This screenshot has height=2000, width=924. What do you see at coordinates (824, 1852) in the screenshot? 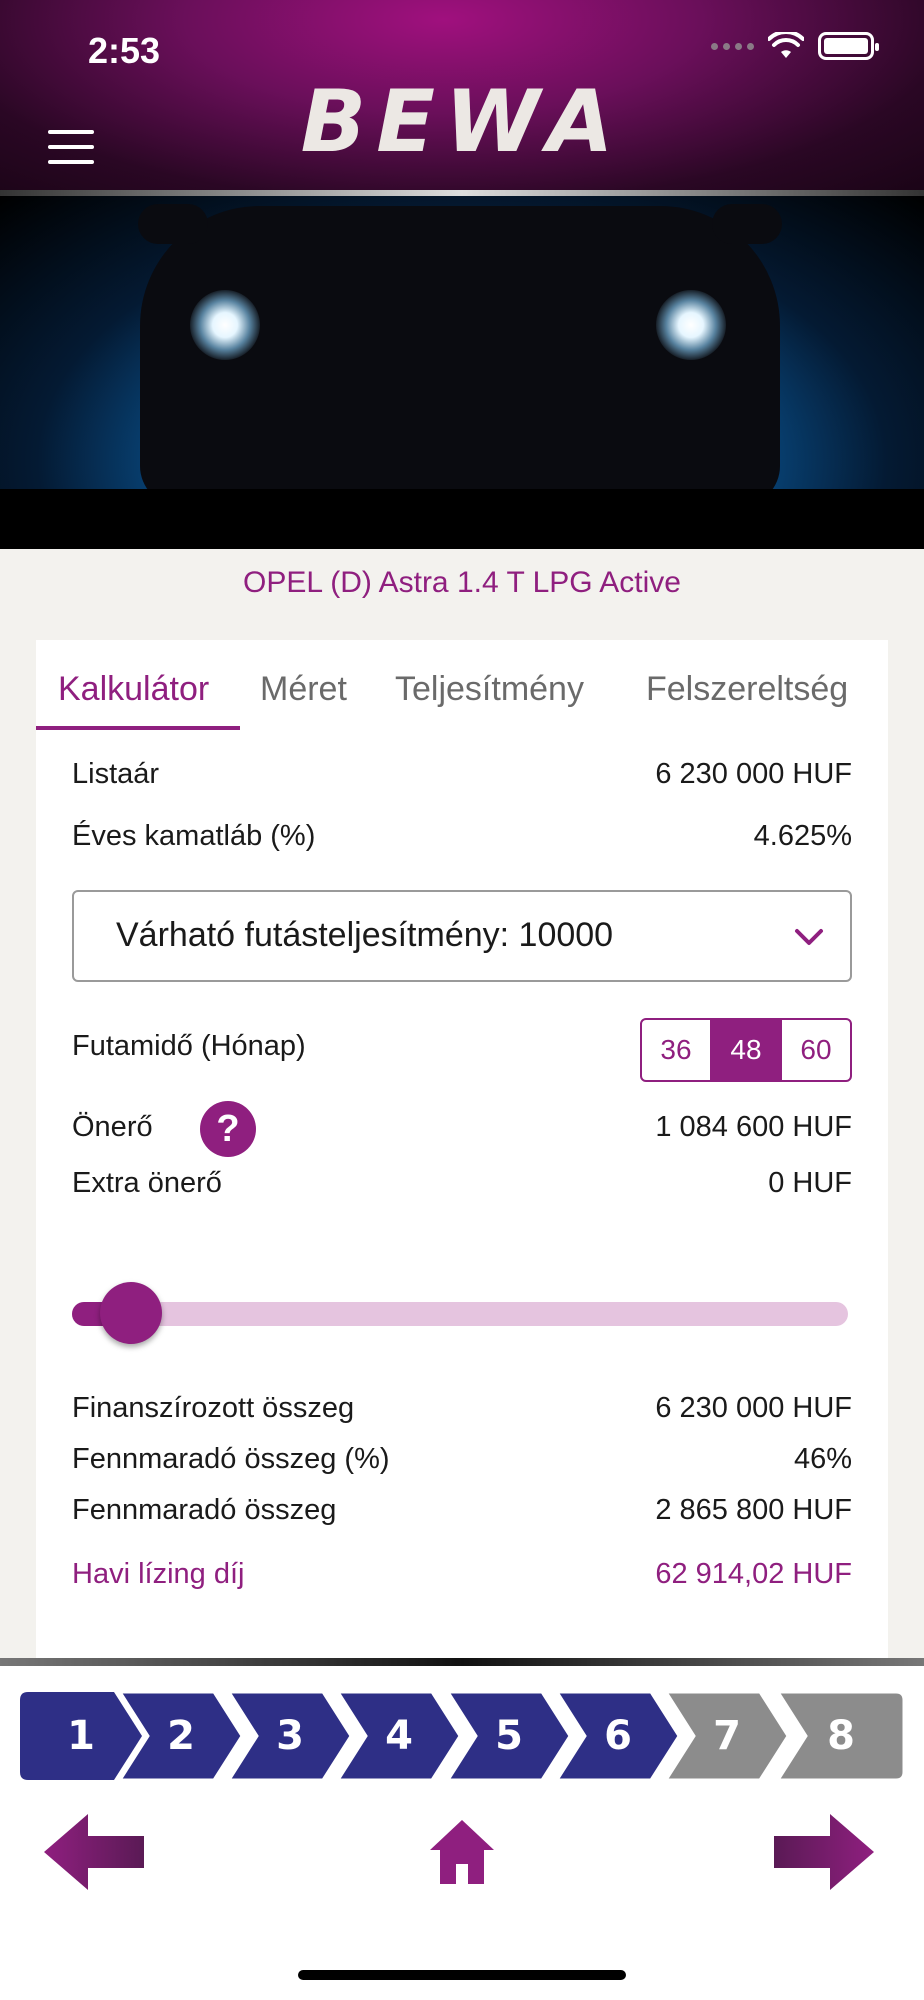
I see `arrow-right-icon` at bounding box center [824, 1852].